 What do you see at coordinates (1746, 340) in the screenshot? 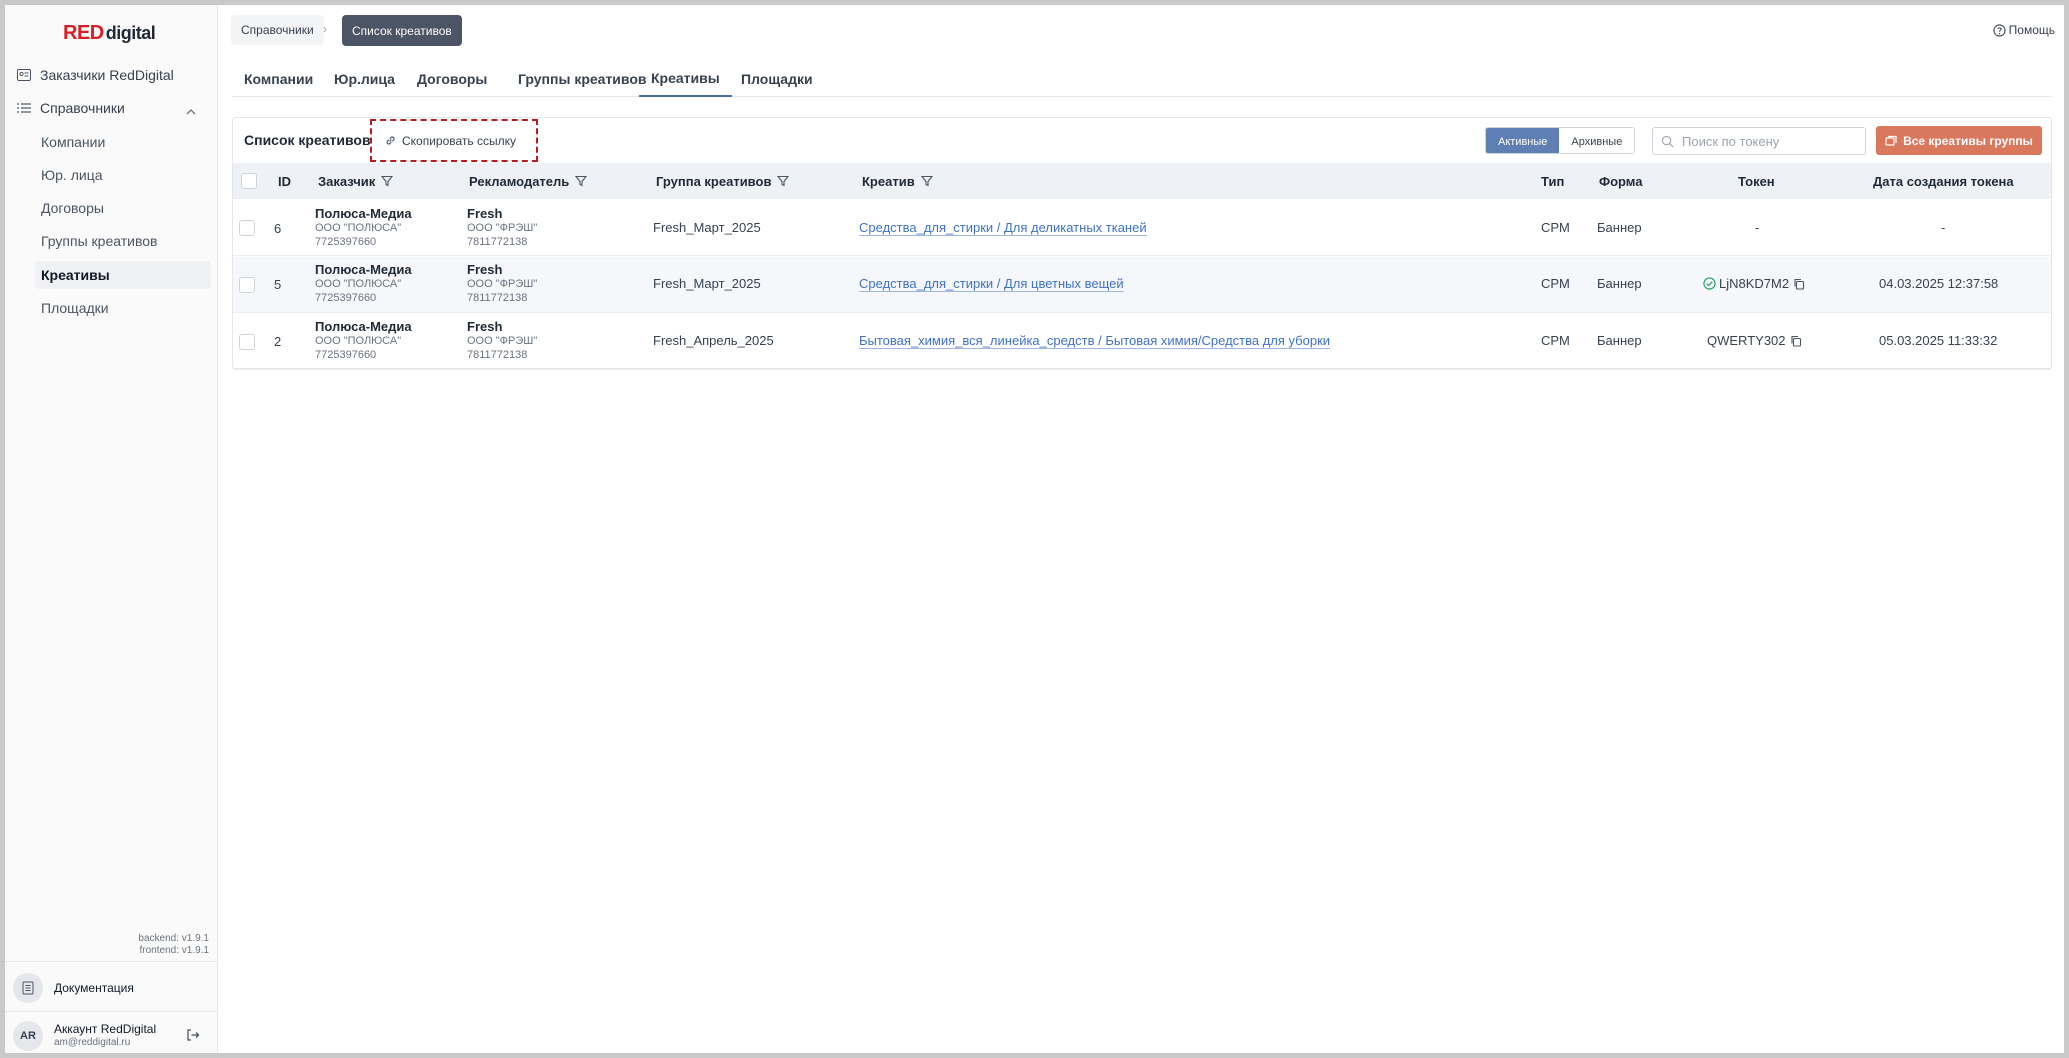
I see `token-value: QWERTY302` at bounding box center [1746, 340].